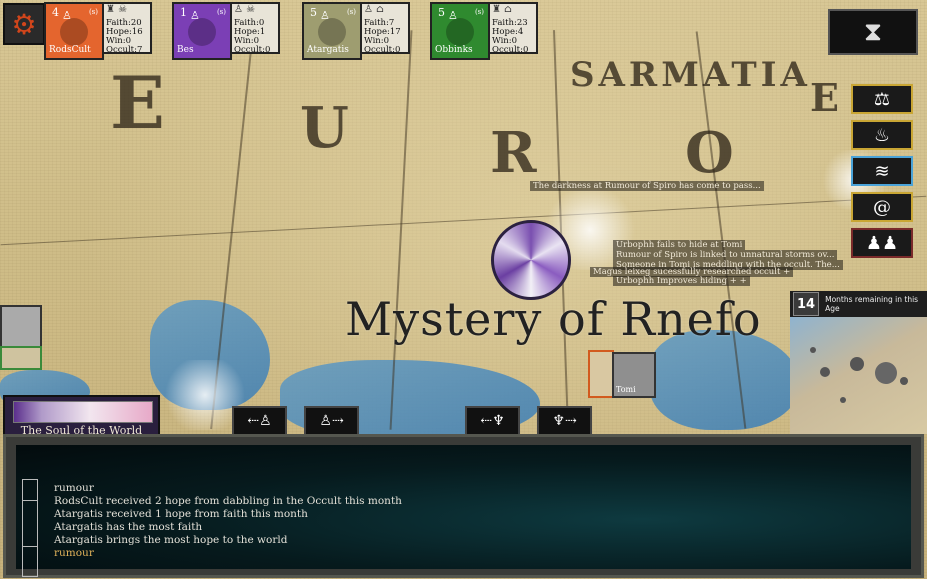  What do you see at coordinates (454, 50) in the screenshot?
I see `player-name: Obbinks` at bounding box center [454, 50].